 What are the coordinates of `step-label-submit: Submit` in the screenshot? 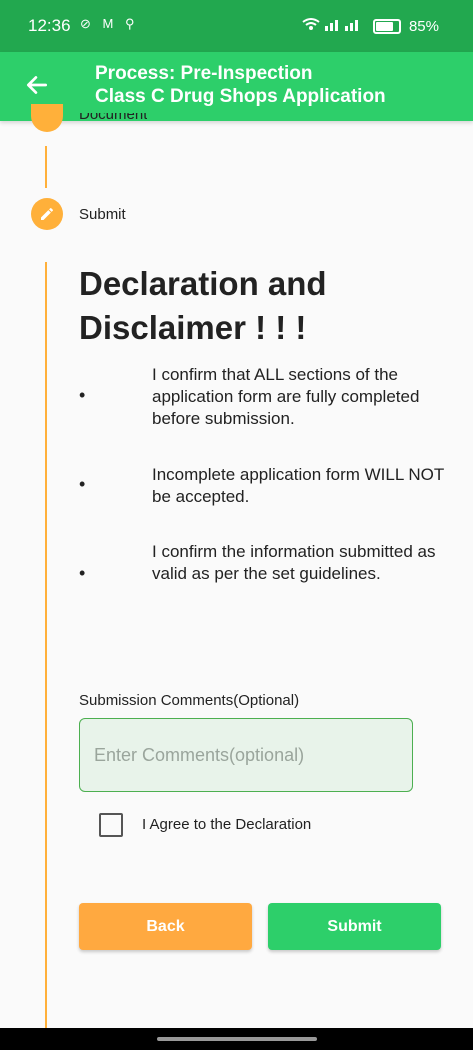 It's located at (102, 214).